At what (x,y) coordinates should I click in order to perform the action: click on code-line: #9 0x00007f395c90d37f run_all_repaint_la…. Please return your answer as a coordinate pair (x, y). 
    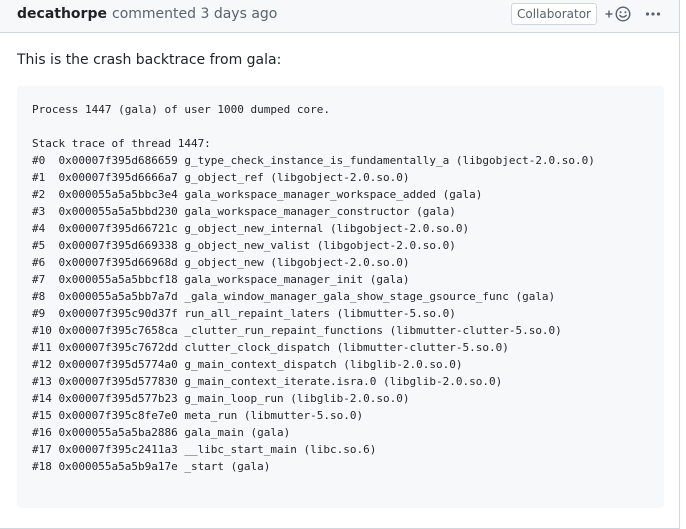
    Looking at the image, I should click on (244, 313).